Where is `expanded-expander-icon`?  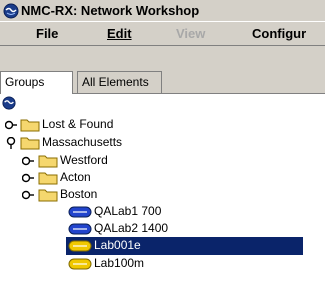
expanded-expander-icon is located at coordinates (11, 143).